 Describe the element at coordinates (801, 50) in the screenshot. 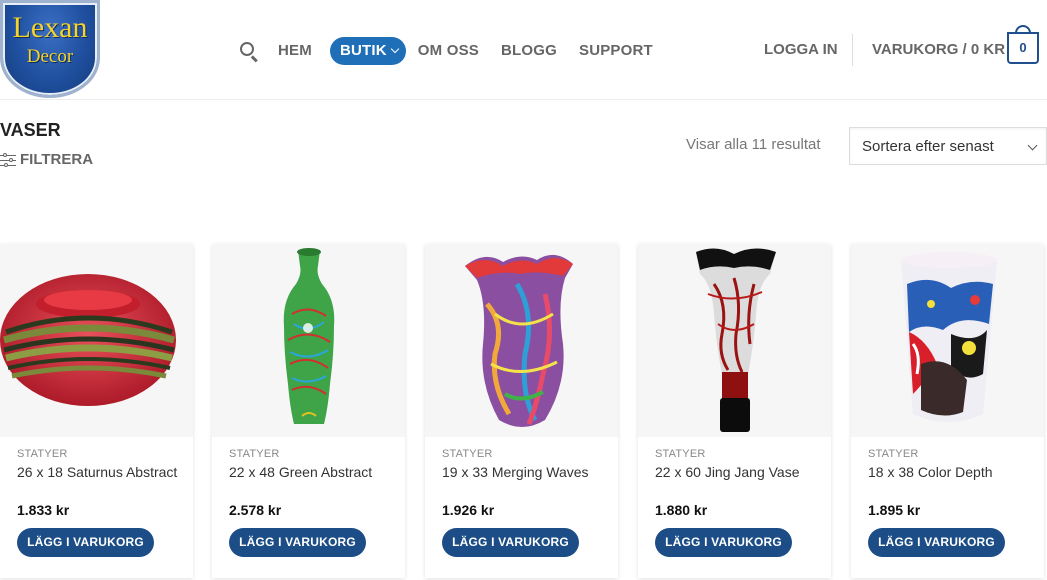

I see `login-link: LOGGA IN` at that location.